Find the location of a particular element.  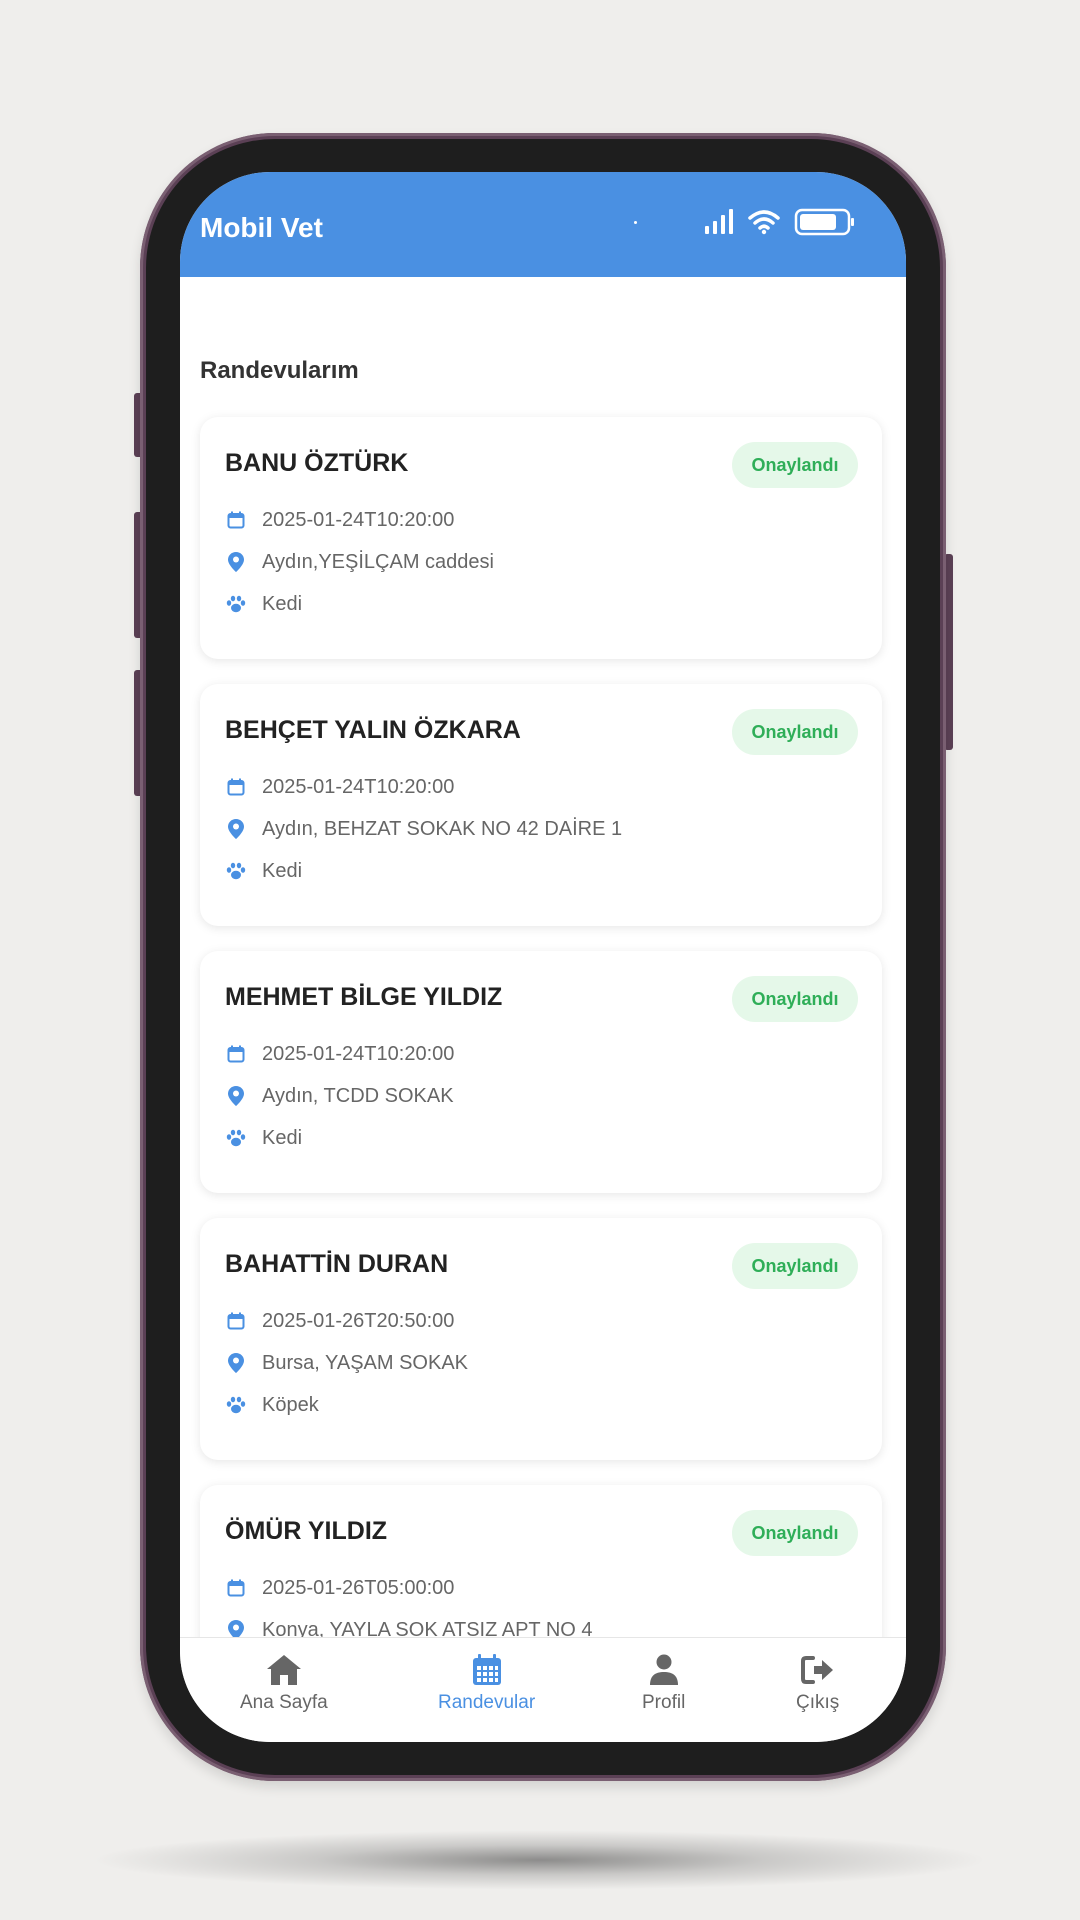

appointment-date: 2025-01-26T05:00:00 is located at coordinates (358, 1587).